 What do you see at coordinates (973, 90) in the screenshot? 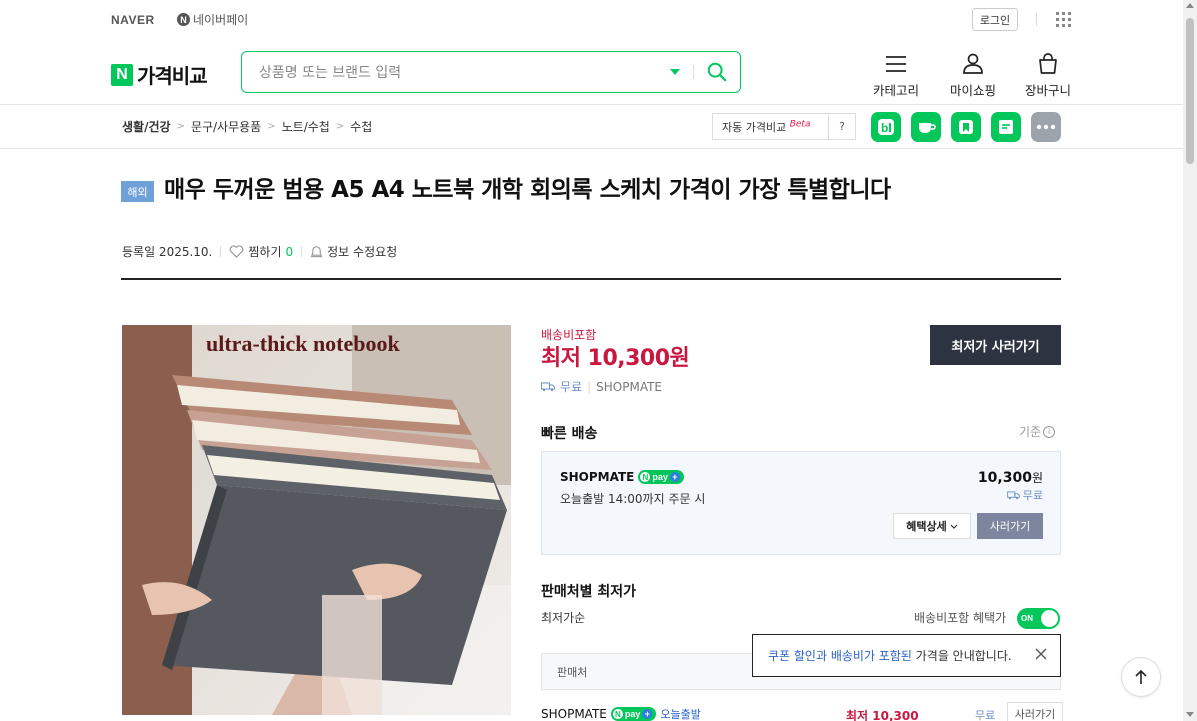
I see `my-shopping-label: 마이쇼핑` at bounding box center [973, 90].